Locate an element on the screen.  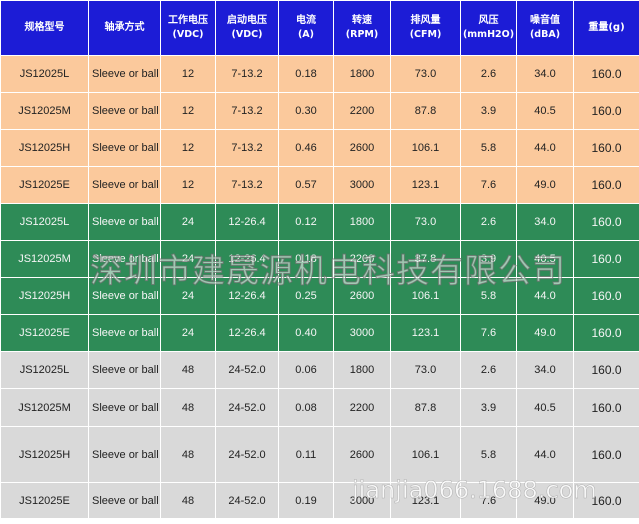
header-bearing: 轴承方式 is located at coordinates (124, 28).